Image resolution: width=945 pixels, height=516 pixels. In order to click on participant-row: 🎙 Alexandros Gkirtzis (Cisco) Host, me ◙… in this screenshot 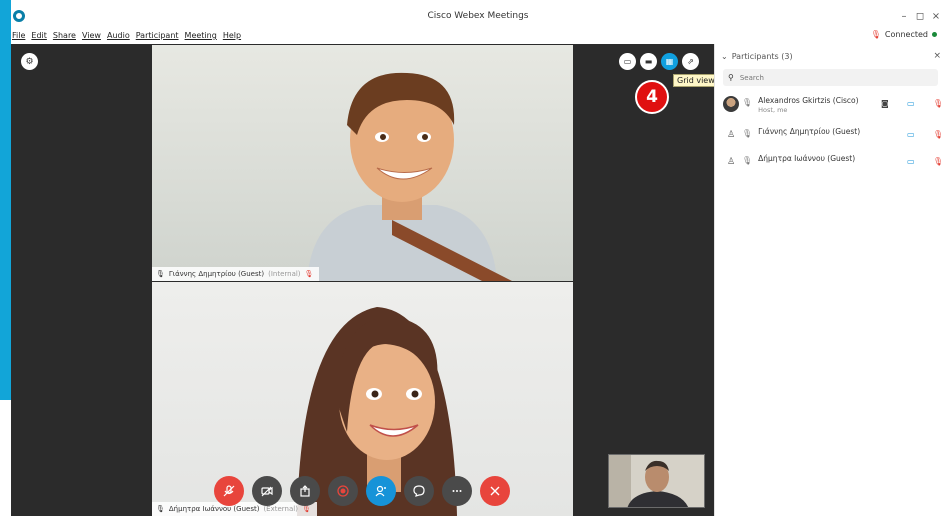, I will do `click(834, 105)`.